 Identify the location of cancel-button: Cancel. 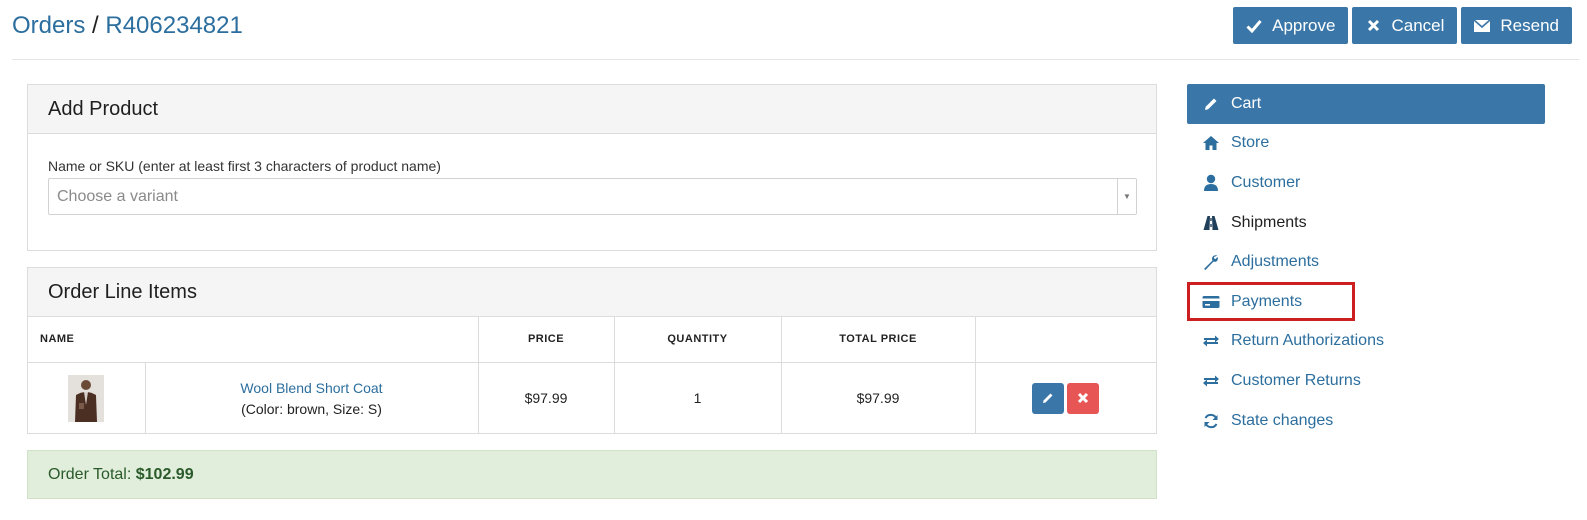
(1405, 25).